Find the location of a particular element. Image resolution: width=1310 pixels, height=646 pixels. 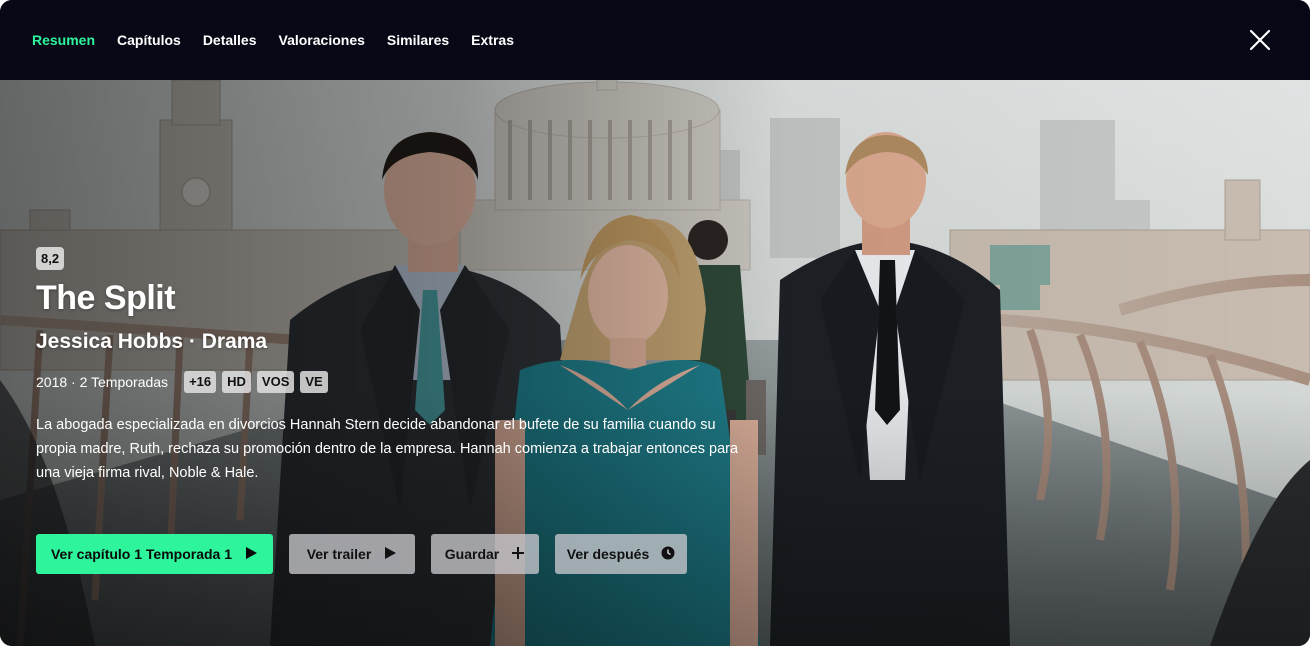

tab-resumen: Resumen is located at coordinates (63, 40).